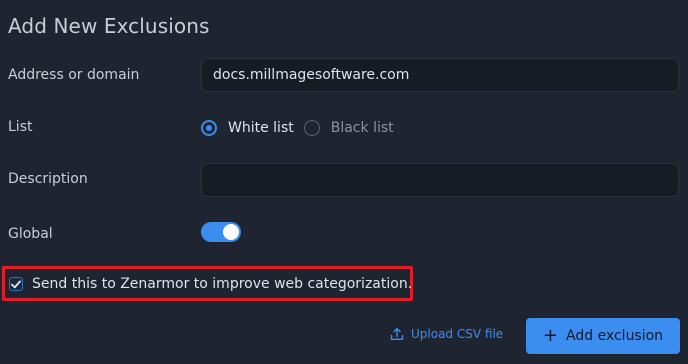 Image resolution: width=688 pixels, height=364 pixels. I want to click on upload-csv-label: Upload CSV file, so click(457, 334).